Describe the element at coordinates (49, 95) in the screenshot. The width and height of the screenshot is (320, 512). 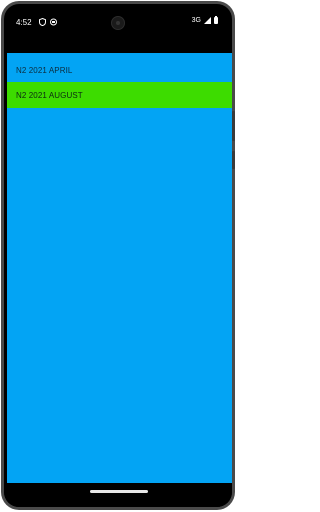
I see `list-item-label: N2 2021 AUGUST` at that location.